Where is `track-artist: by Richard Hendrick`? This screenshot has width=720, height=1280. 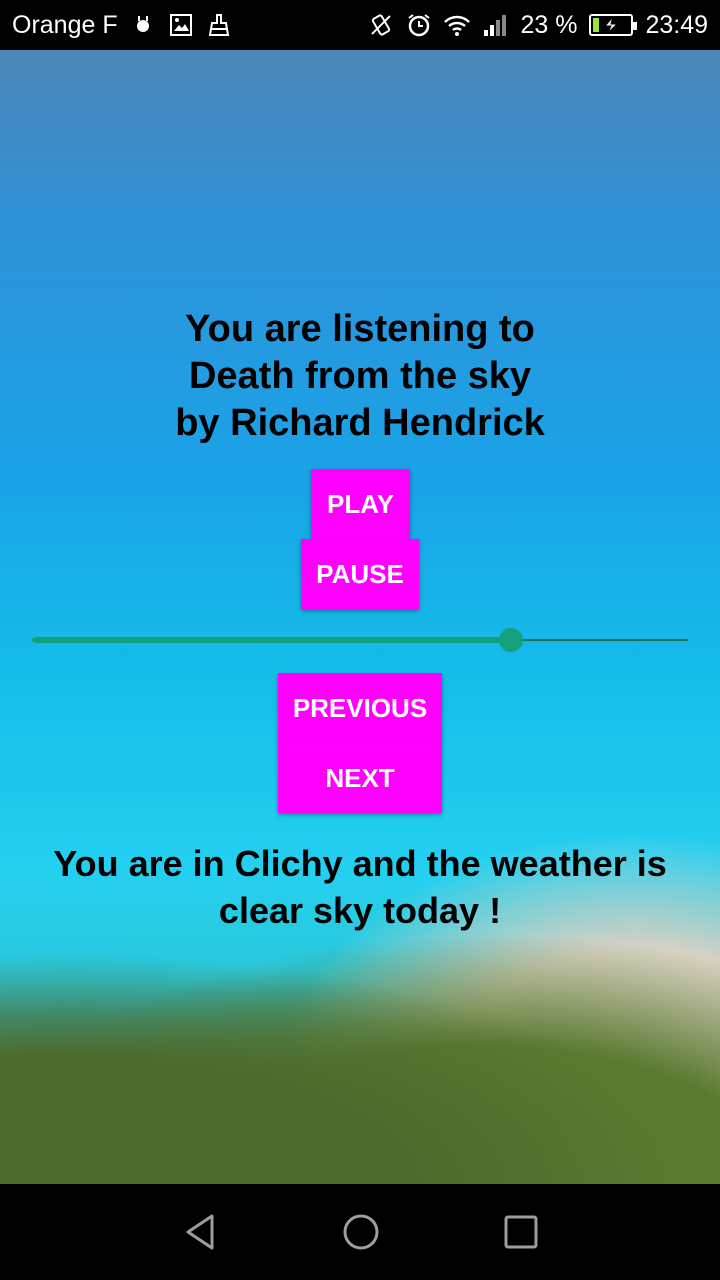
track-artist: by Richard Hendrick is located at coordinates (360, 423).